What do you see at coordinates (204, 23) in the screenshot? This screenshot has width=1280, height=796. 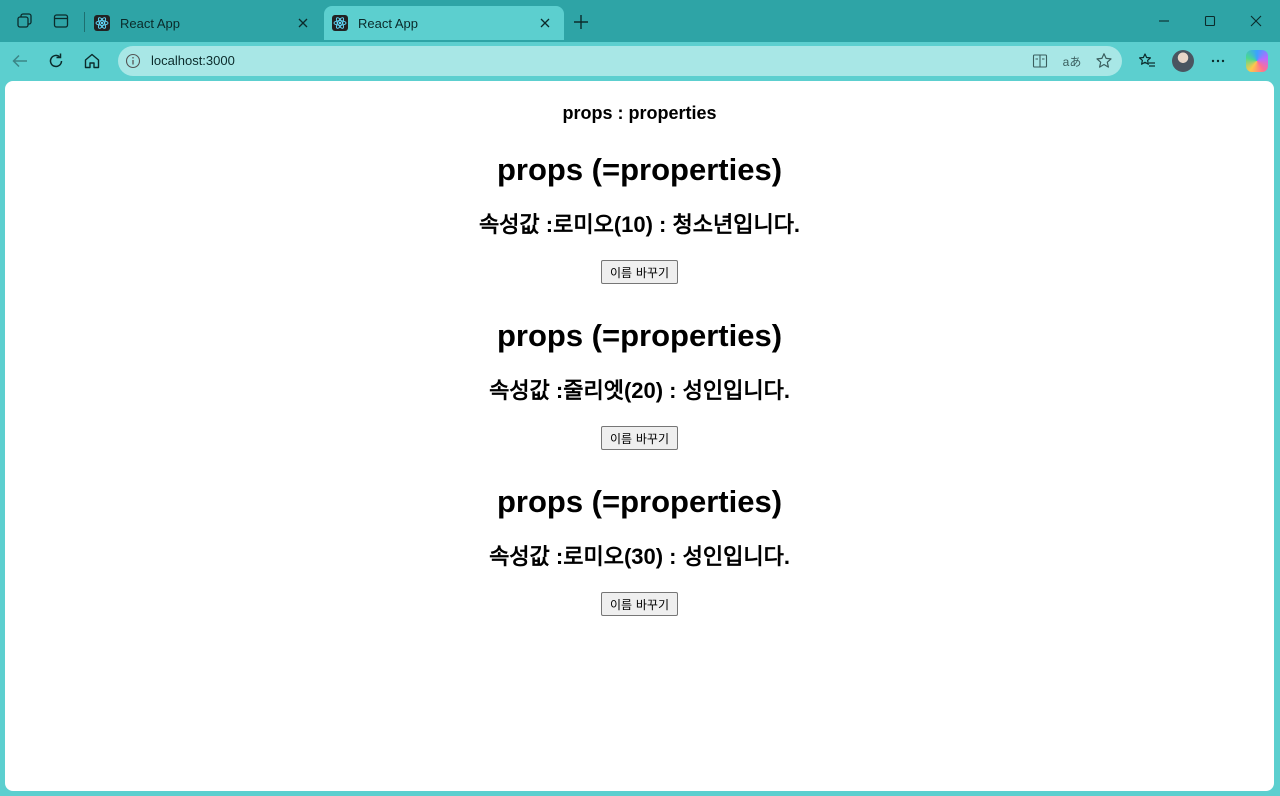 I see `tab-inactive: React App` at bounding box center [204, 23].